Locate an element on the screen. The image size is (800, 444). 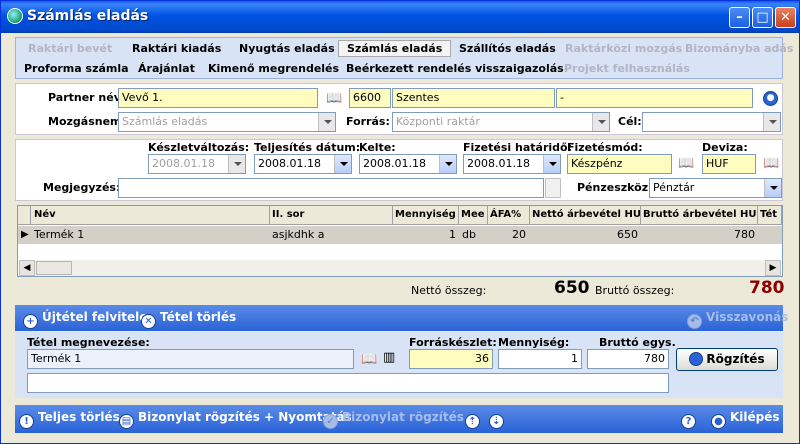
tab-szallitos-eladas: Szállítós eladás is located at coordinates (507, 48).